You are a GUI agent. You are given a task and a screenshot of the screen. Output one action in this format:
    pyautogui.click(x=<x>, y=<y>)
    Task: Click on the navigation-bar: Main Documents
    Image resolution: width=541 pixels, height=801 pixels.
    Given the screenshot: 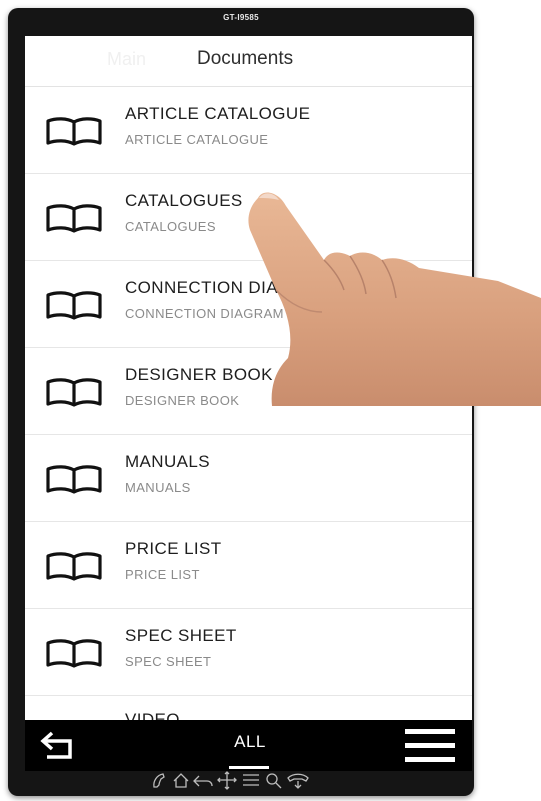 What is the action you would take?
    pyautogui.click(x=248, y=61)
    